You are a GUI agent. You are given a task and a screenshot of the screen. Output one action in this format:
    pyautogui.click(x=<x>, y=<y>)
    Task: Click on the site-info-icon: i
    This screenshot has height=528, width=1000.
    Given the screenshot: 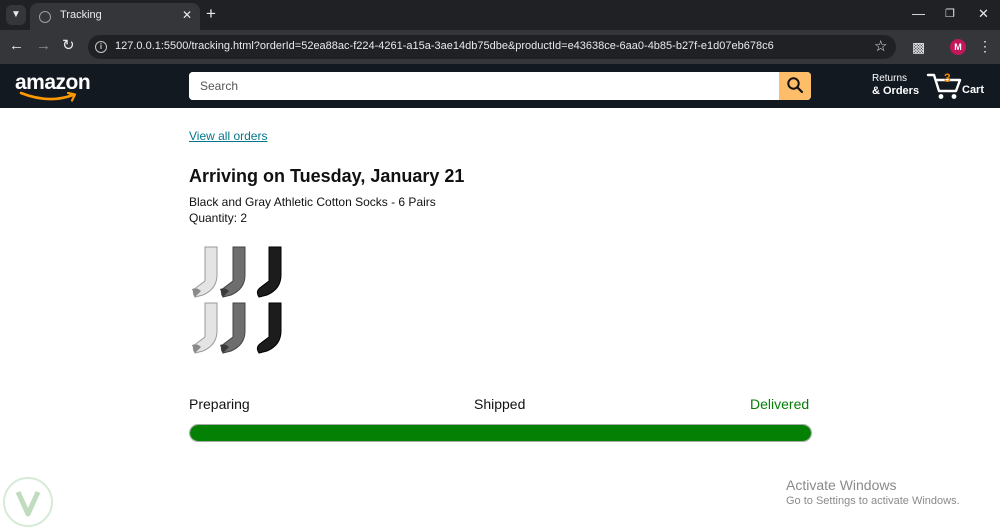 What is the action you would take?
    pyautogui.click(x=101, y=47)
    